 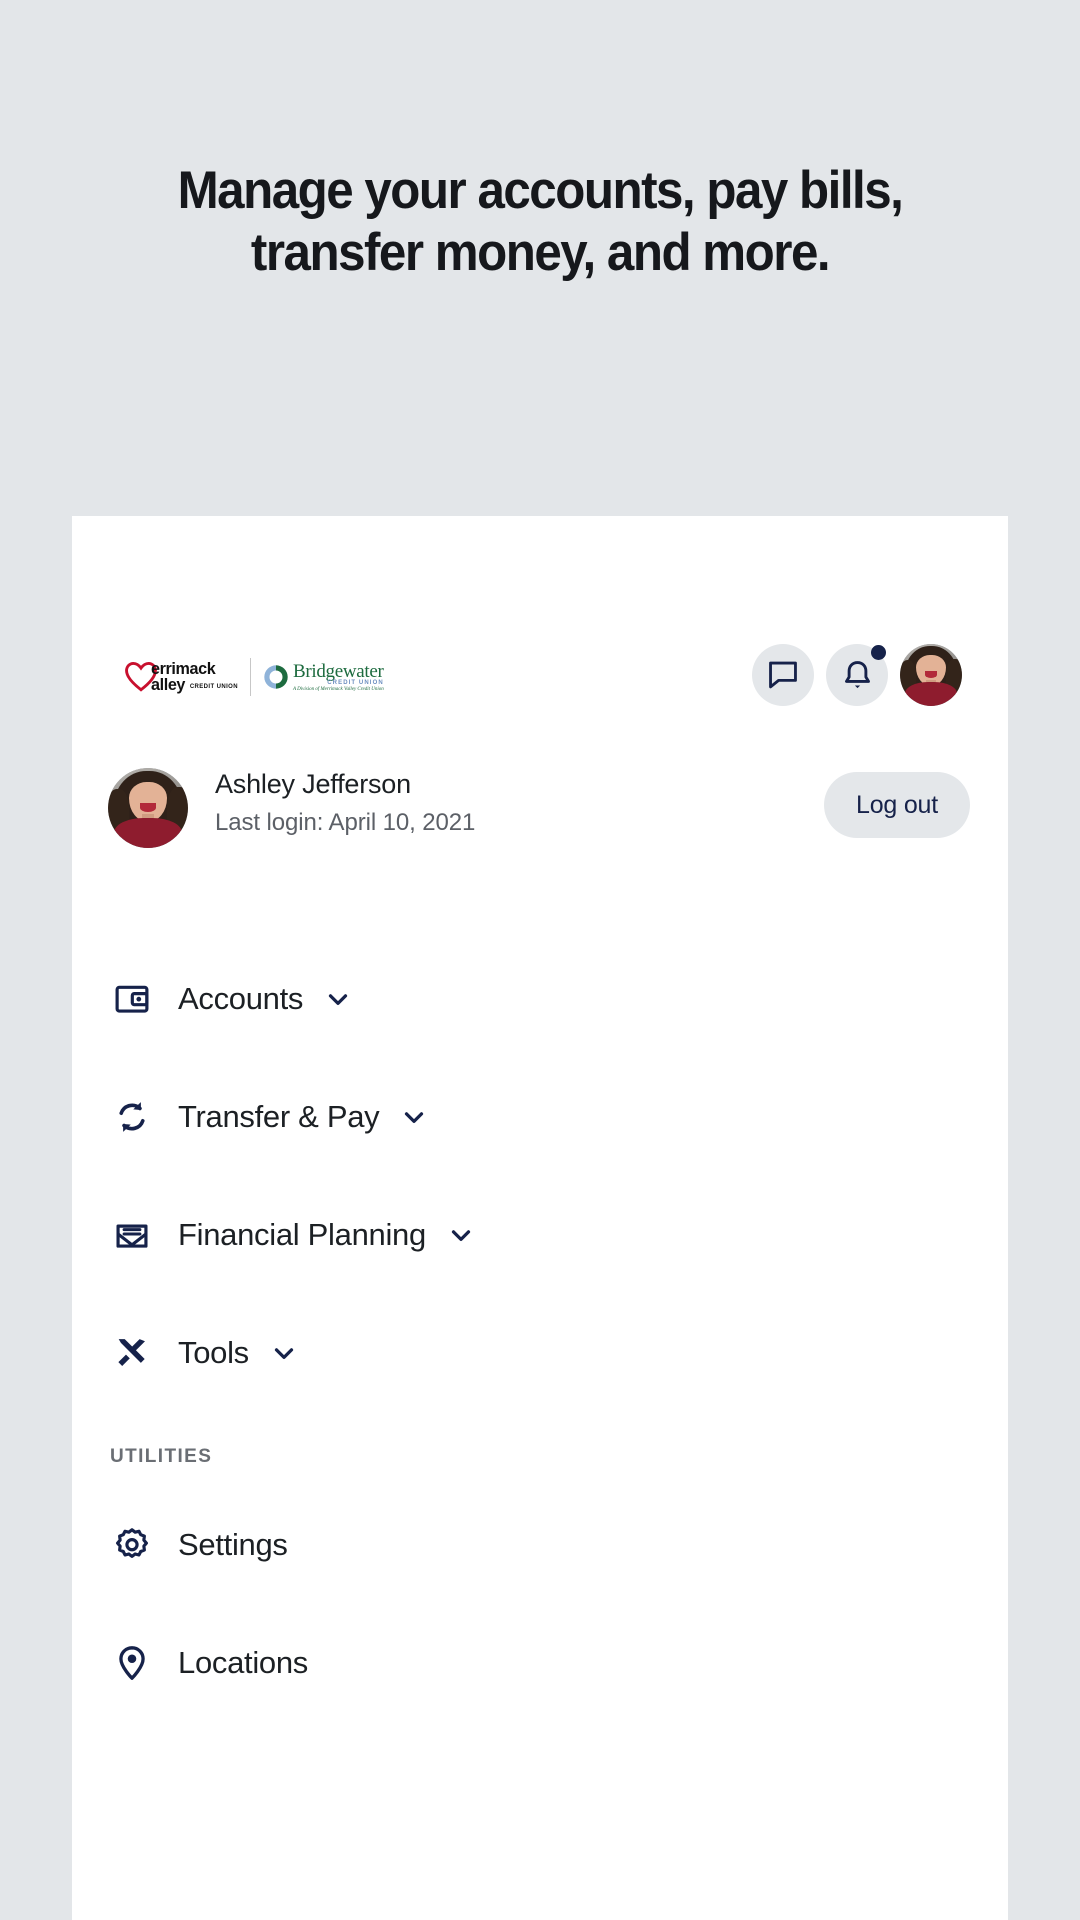 I want to click on merrimack-valley-logo: errimack alley CREDIT UNION, so click(x=181, y=677).